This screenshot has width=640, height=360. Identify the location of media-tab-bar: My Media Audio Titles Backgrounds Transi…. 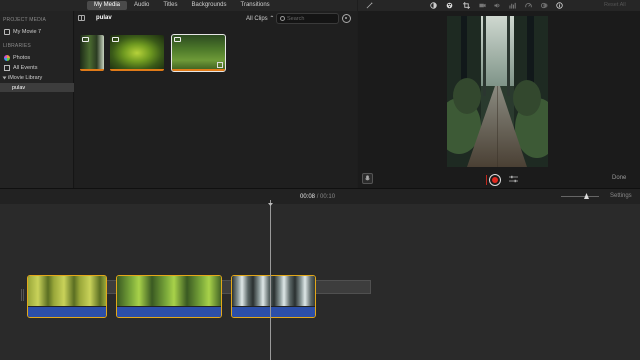
(178, 5).